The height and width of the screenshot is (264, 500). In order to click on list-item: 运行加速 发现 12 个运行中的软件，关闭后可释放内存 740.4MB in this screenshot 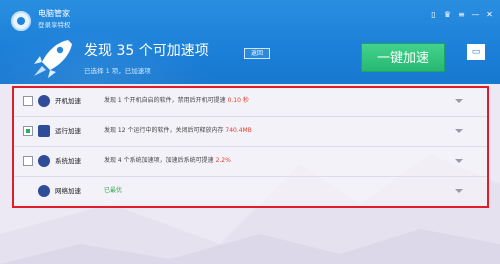, I will do `click(250, 132)`.